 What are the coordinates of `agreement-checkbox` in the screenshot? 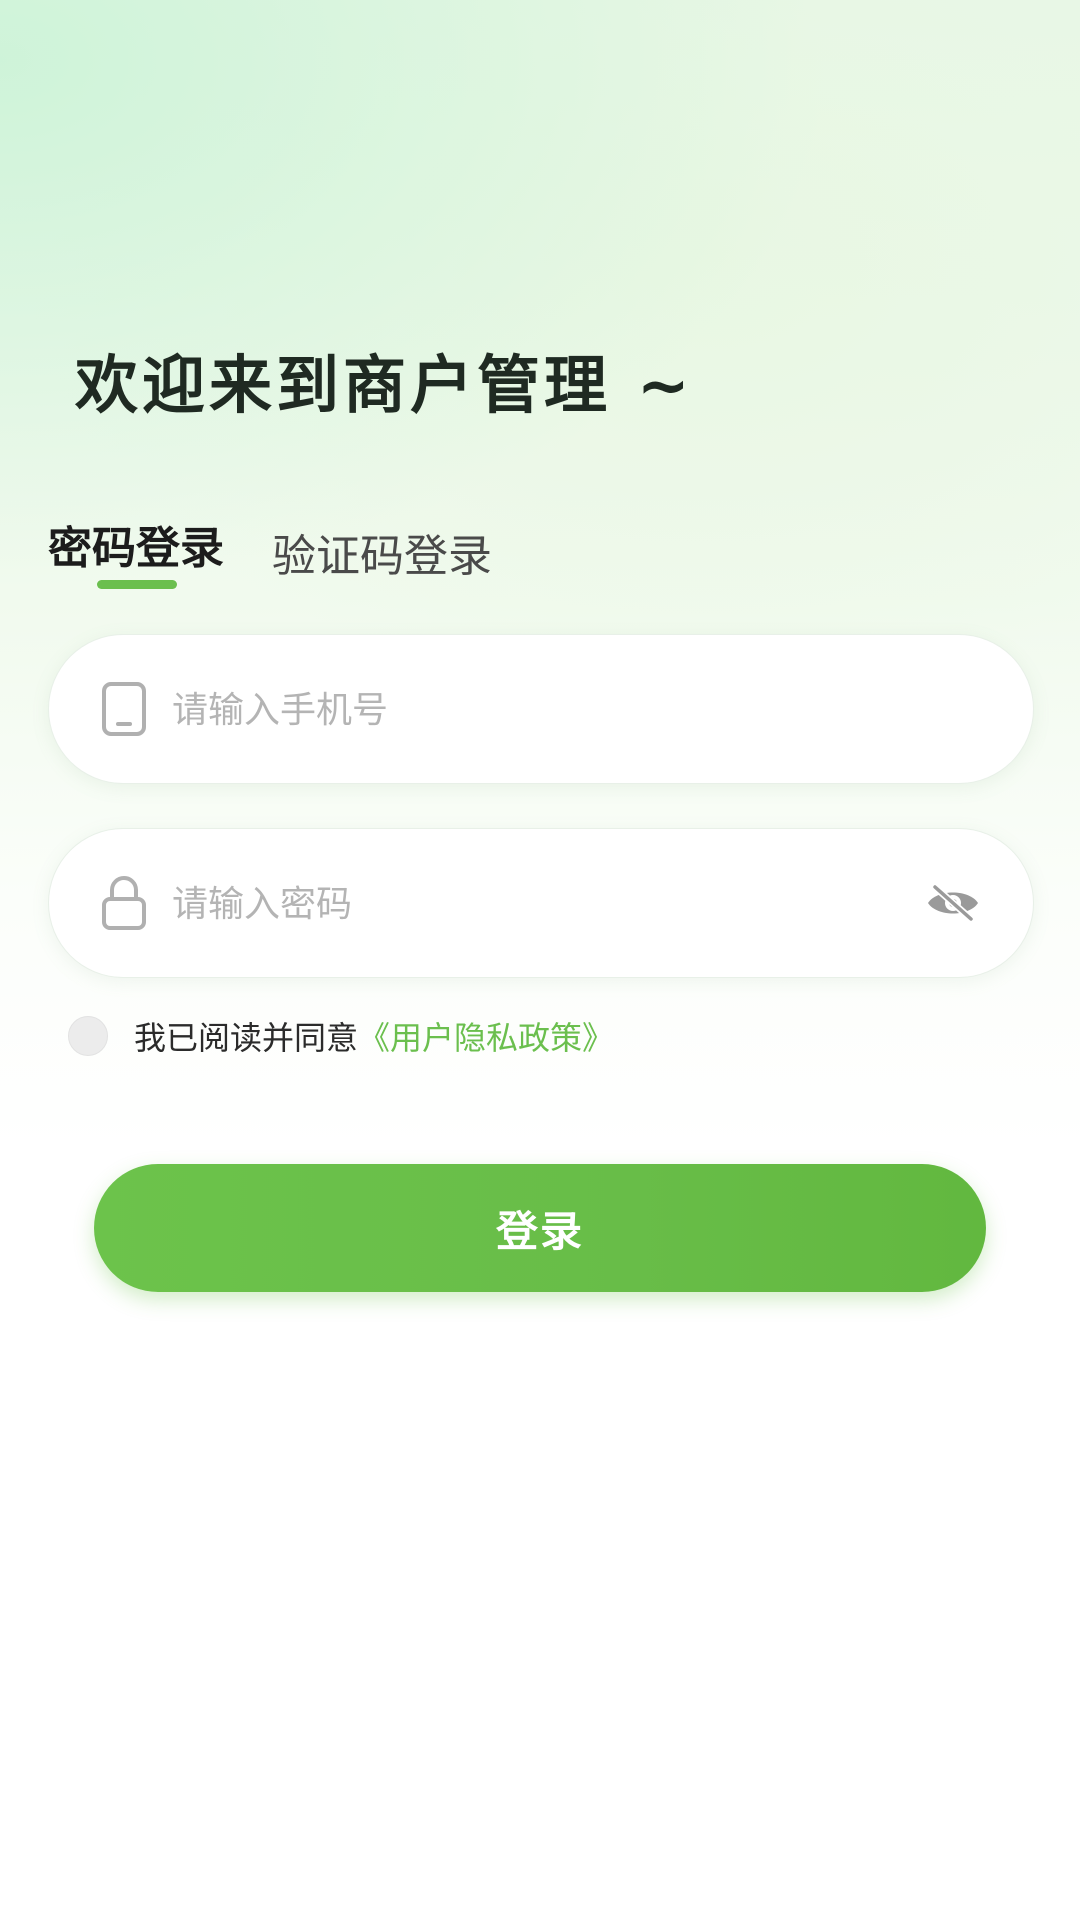 It's located at (88, 1036).